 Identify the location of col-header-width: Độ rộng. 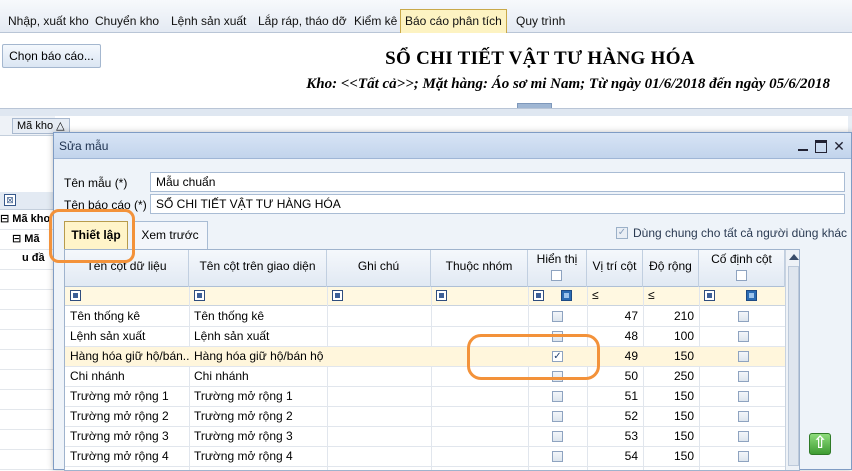
(671, 268).